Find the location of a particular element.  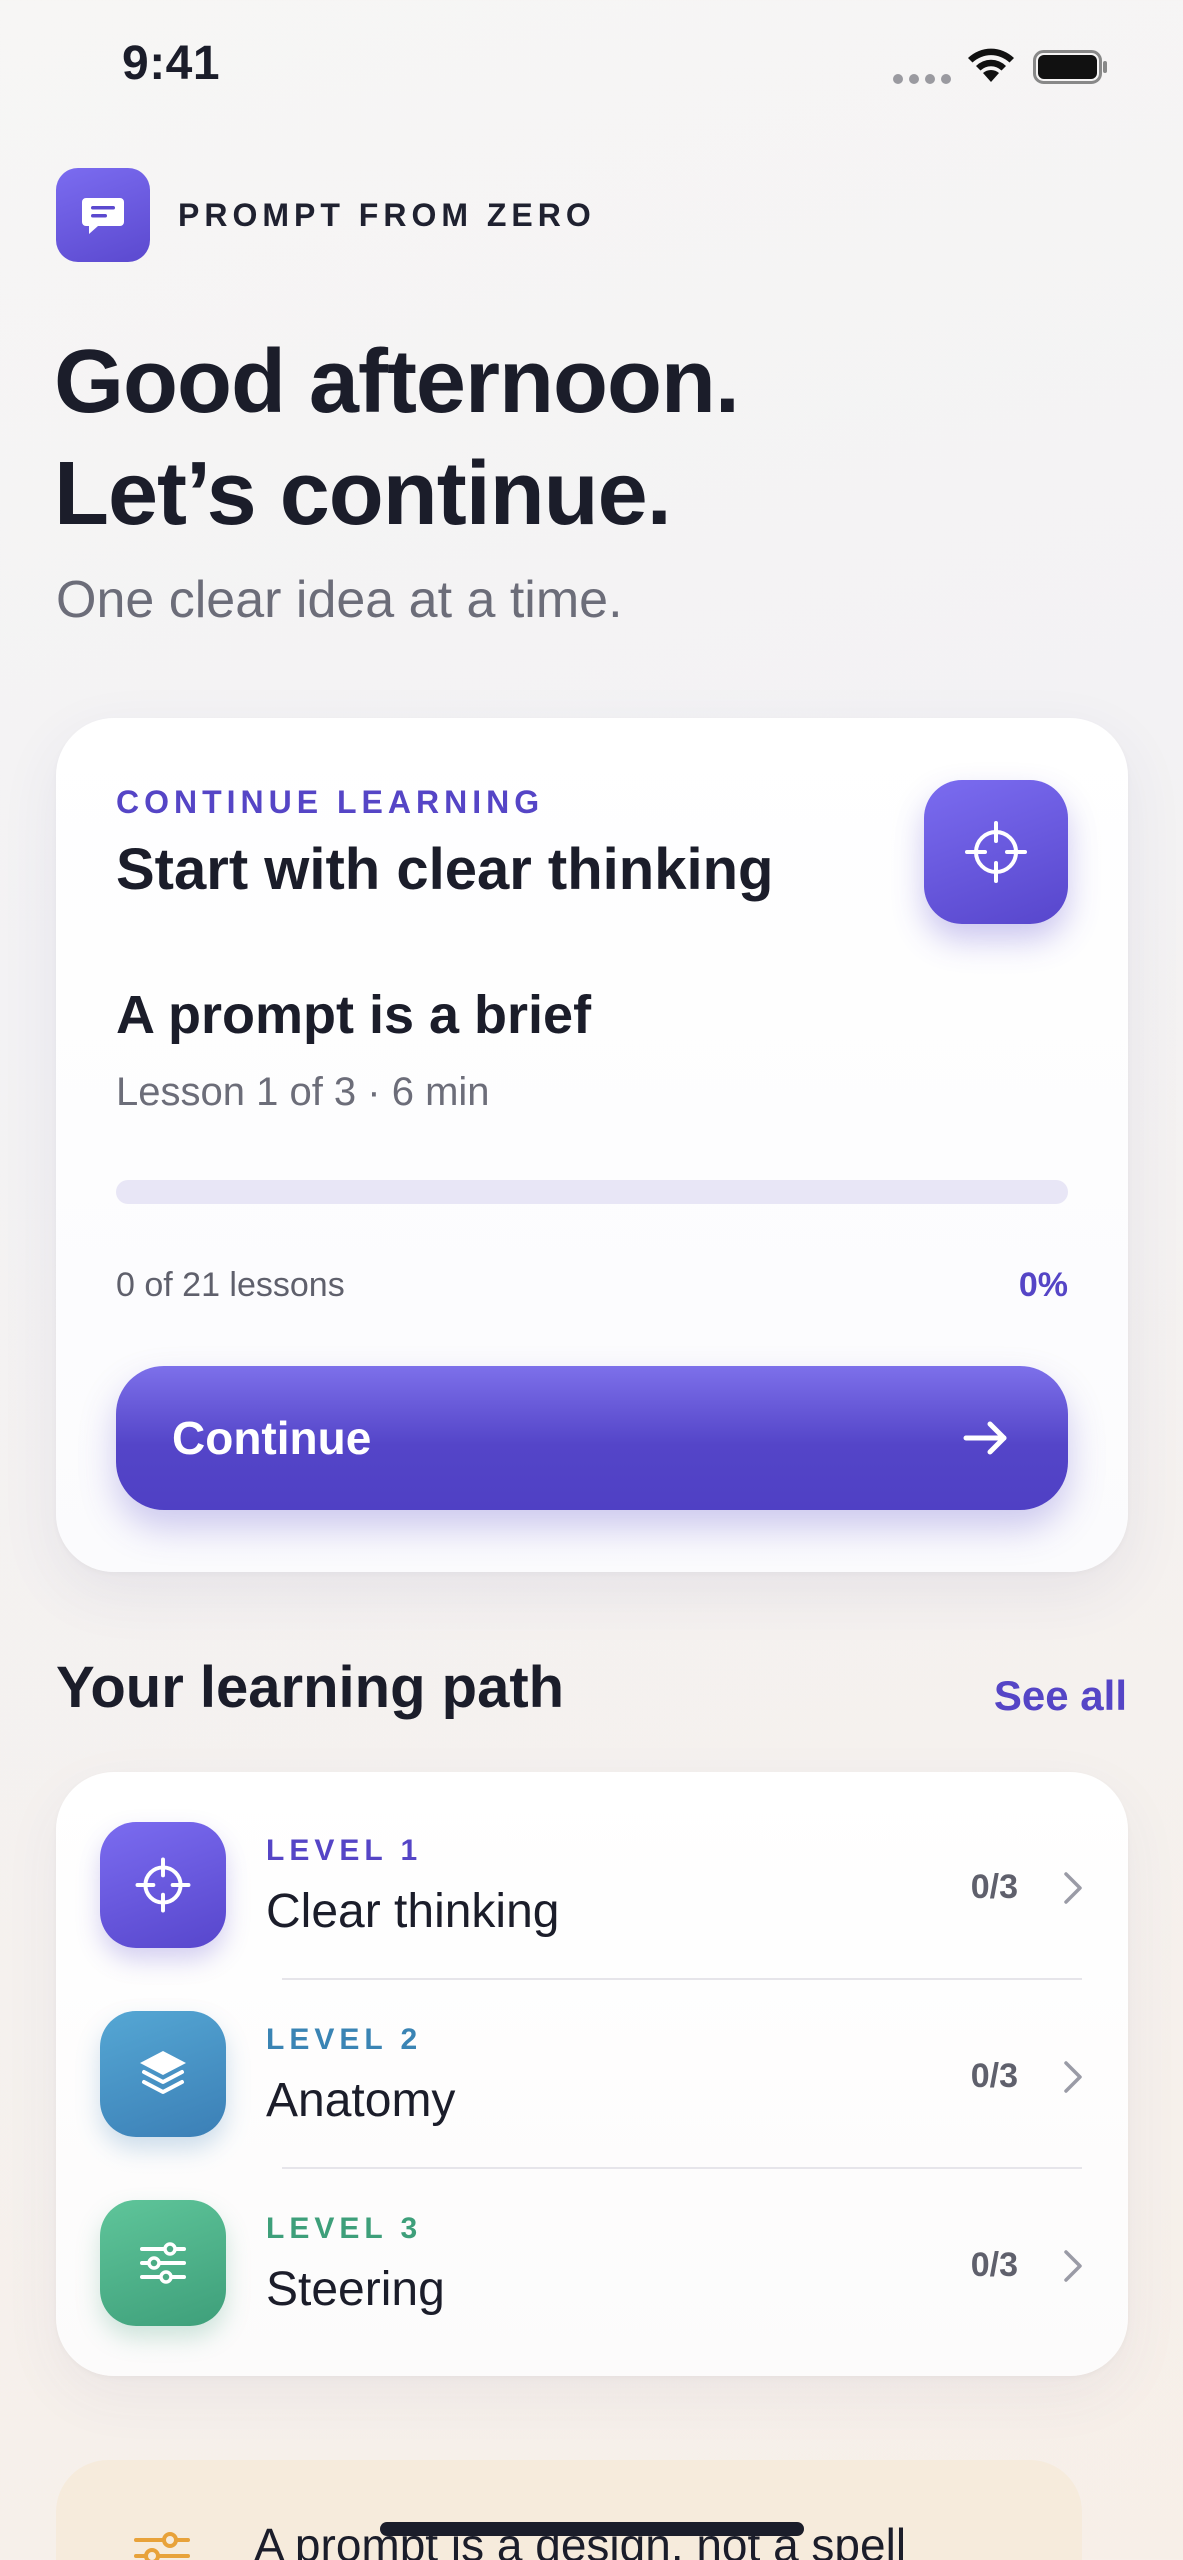

chat-bubble-icon is located at coordinates (103, 215).